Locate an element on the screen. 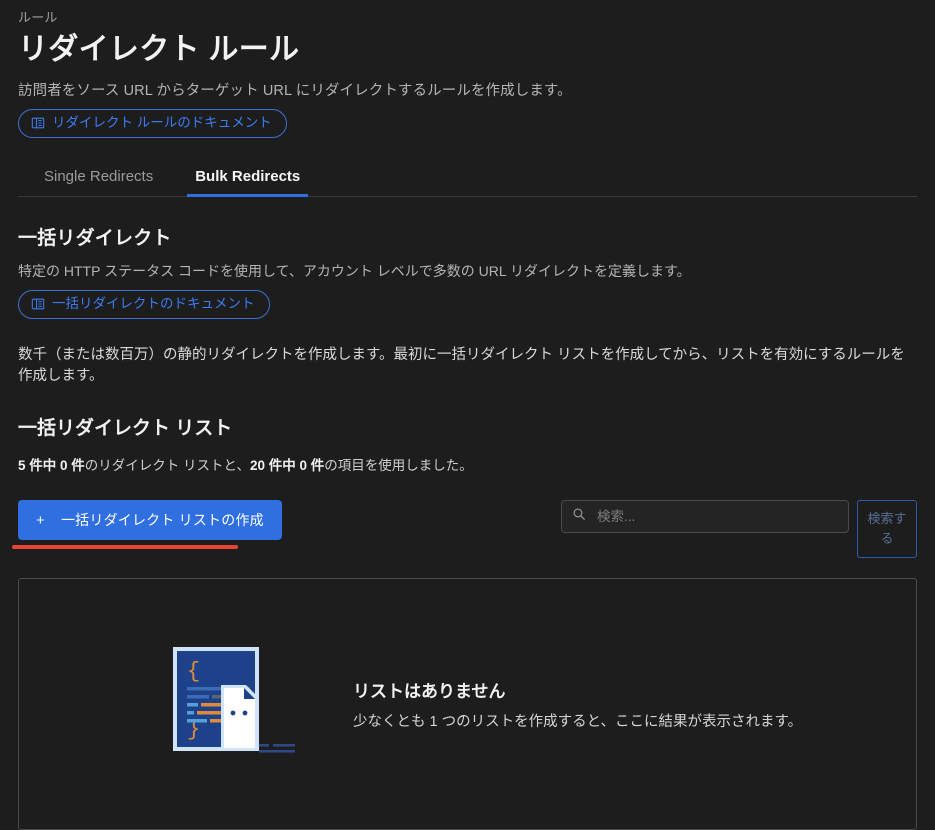  create-button-label: 一括リダイレクト リストの作成 is located at coordinates (162, 520).